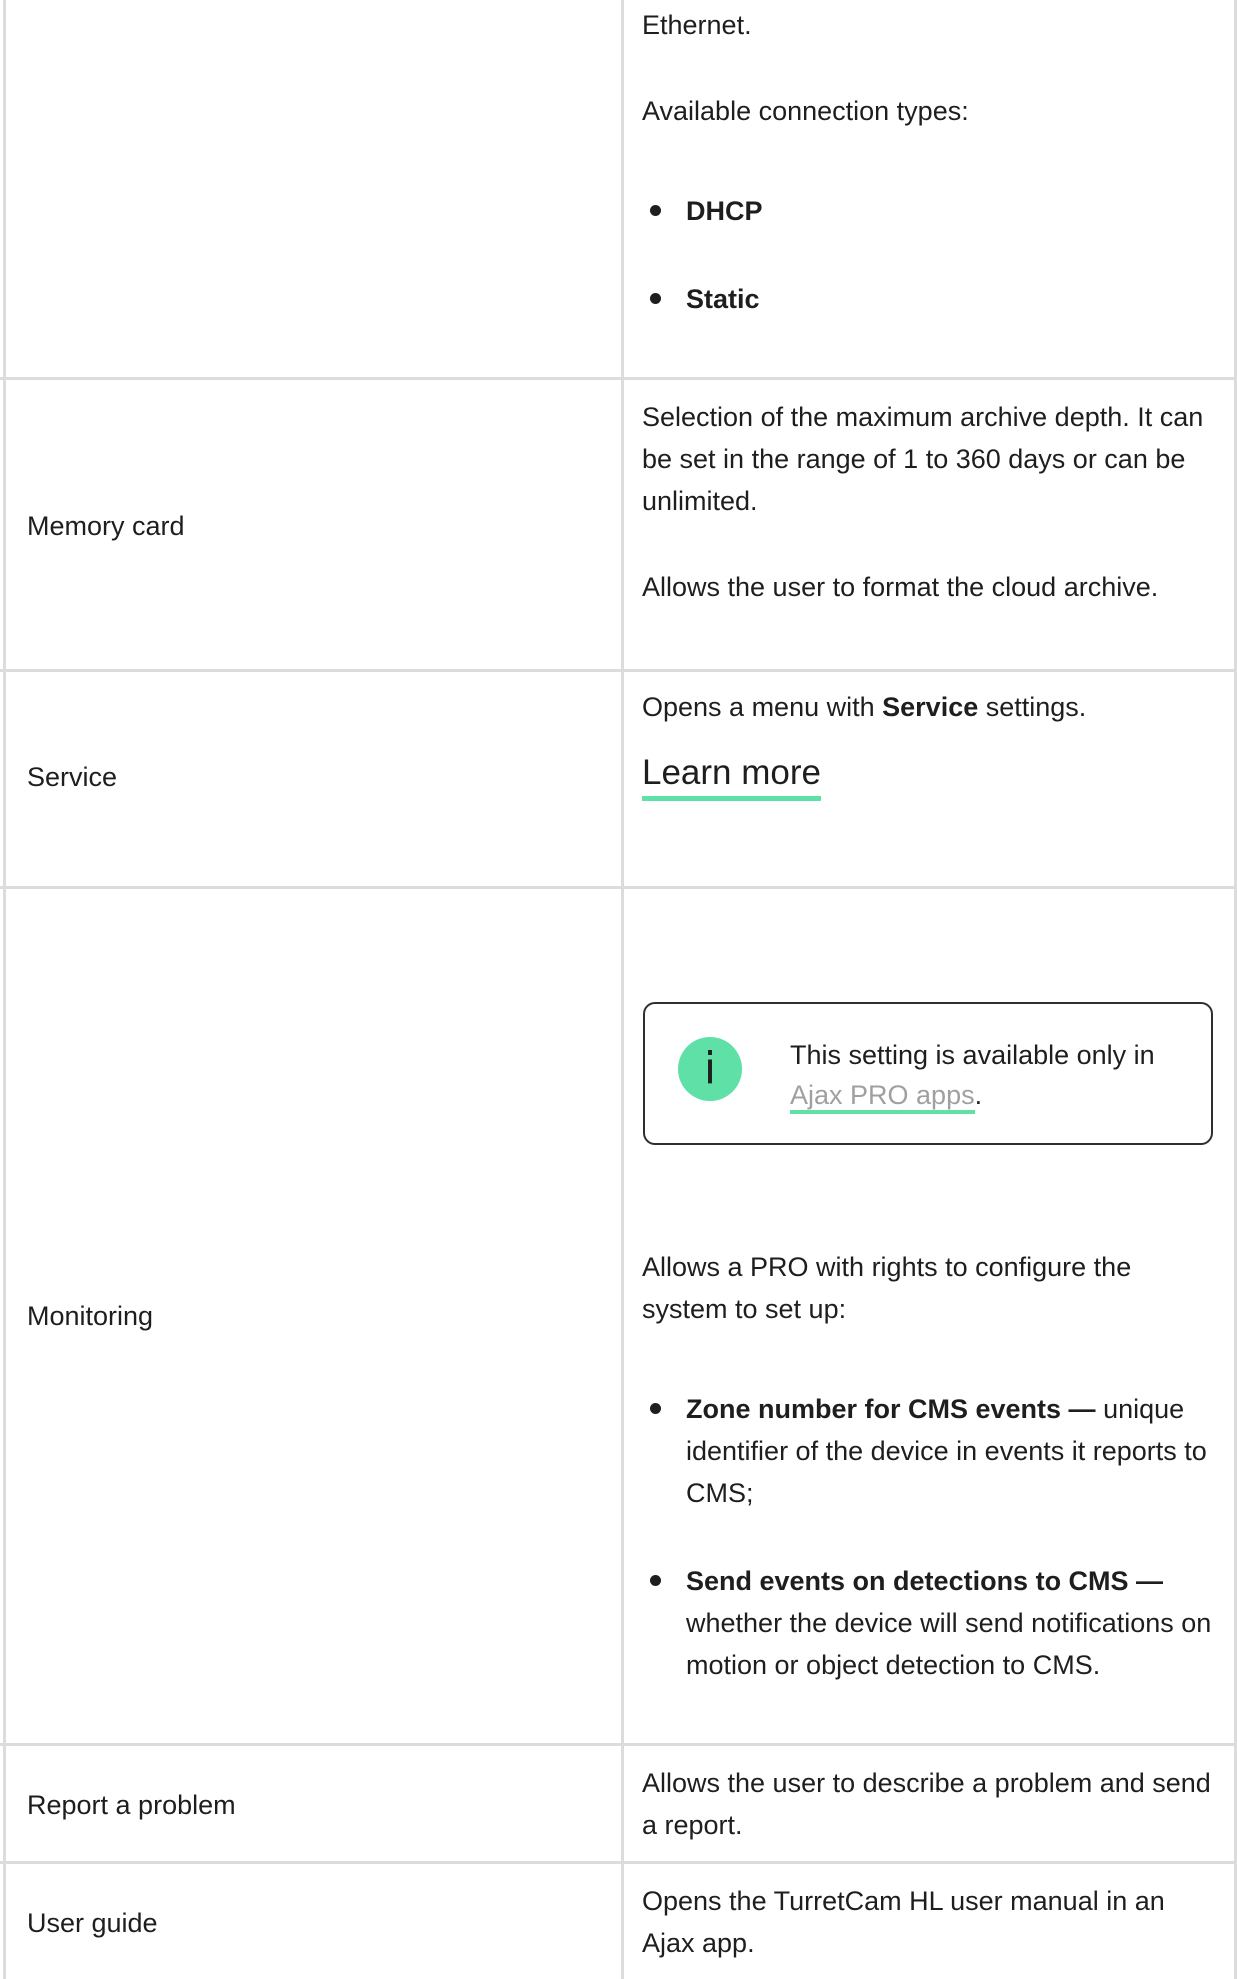 The width and height of the screenshot is (1237, 1979). What do you see at coordinates (131, 1805) in the screenshot?
I see `row-label-report-problem: Report a problem` at bounding box center [131, 1805].